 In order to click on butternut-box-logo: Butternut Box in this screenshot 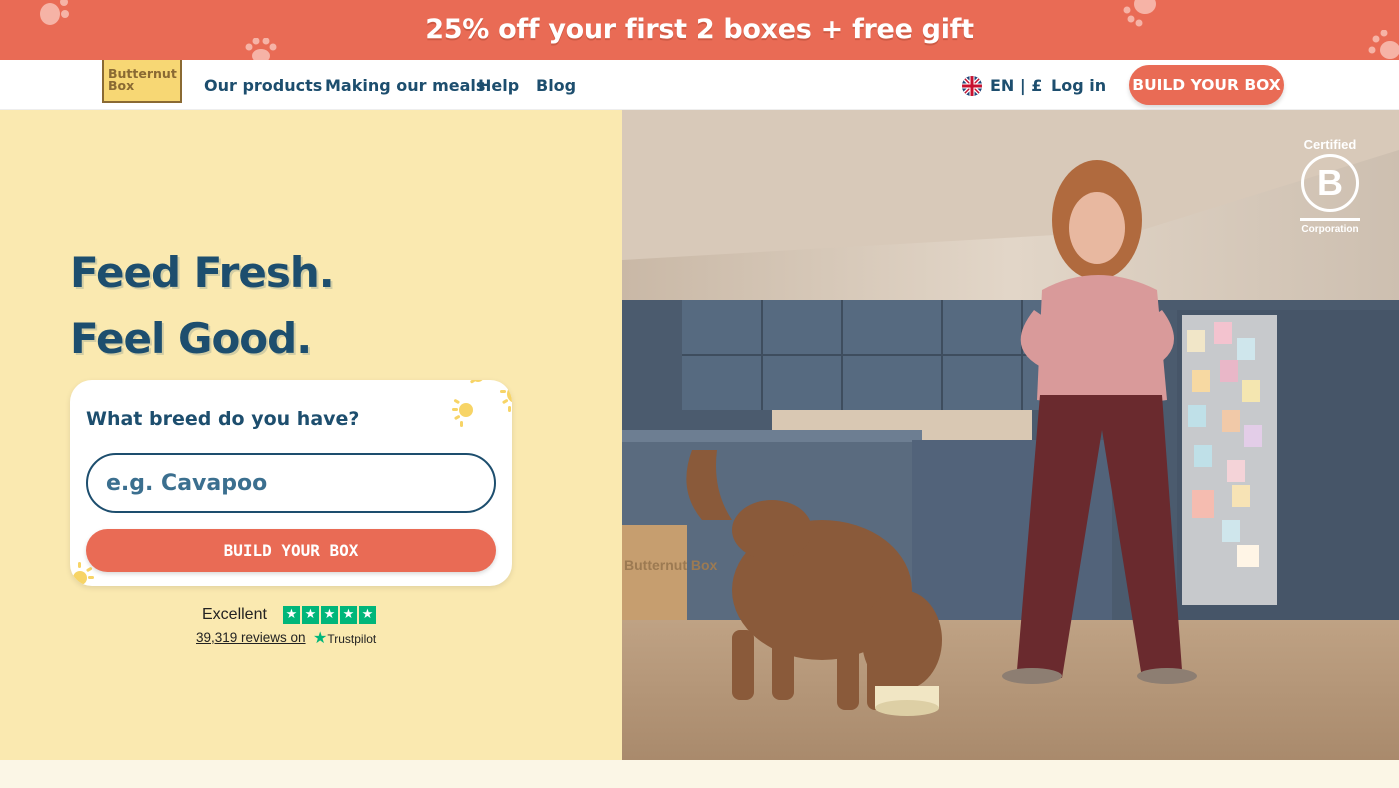, I will do `click(142, 81)`.